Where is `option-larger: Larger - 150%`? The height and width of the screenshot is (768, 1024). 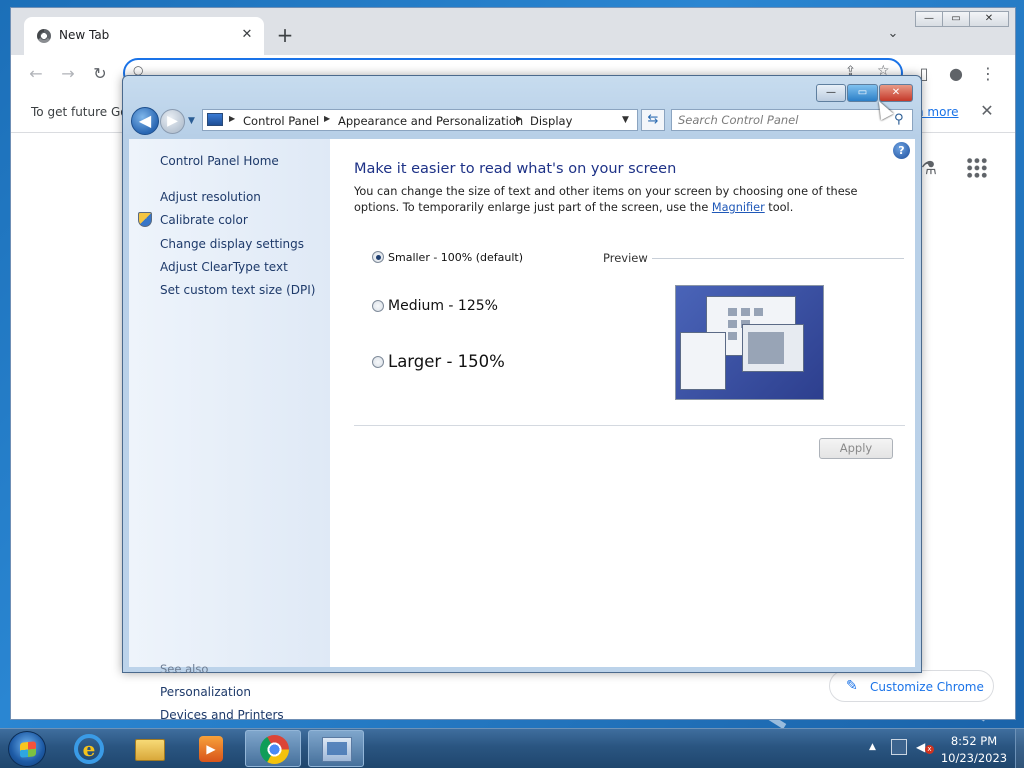
option-larger: Larger - 150% is located at coordinates (438, 361).